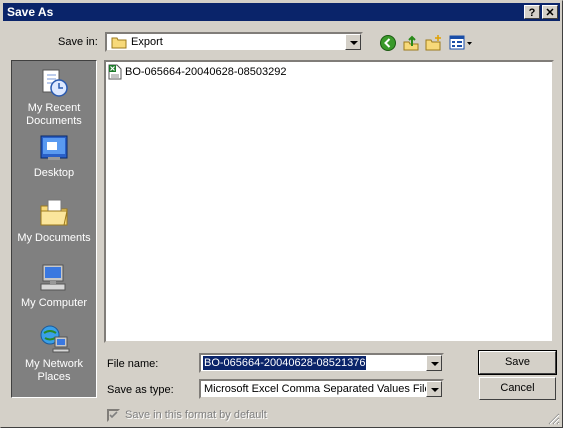 This screenshot has width=563, height=428. I want to click on network-places-icon, so click(55, 339).